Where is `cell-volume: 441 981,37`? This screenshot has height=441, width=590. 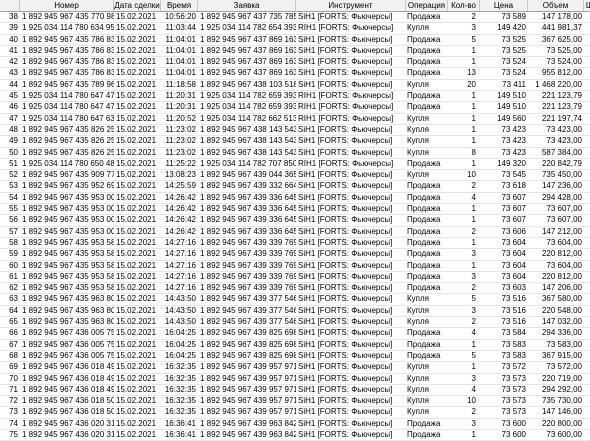
cell-volume: 441 981,37 is located at coordinates (561, 28).